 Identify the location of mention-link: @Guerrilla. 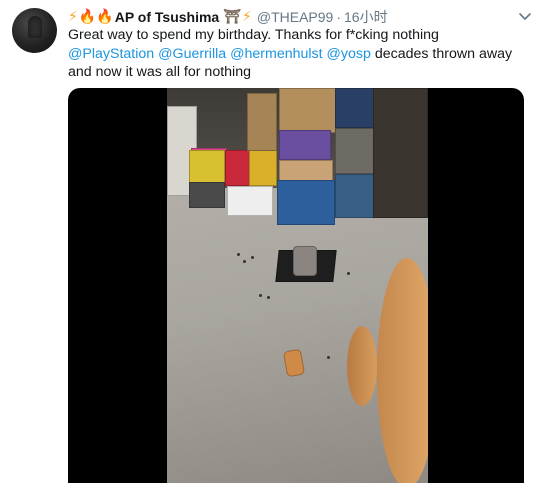
(192, 54).